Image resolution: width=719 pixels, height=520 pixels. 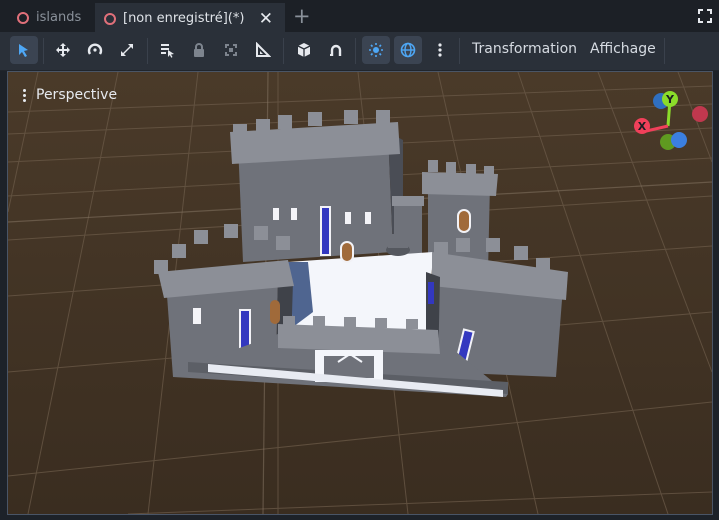 What do you see at coordinates (302, 16) in the screenshot?
I see `new-scene-tab-button: +` at bounding box center [302, 16].